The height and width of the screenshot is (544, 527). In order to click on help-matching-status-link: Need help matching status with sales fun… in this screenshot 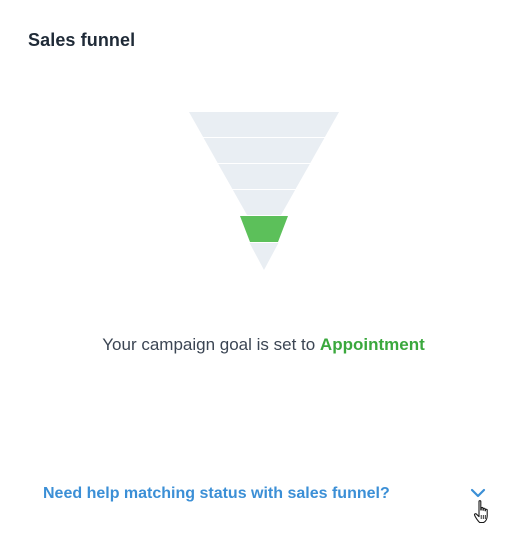, I will do `click(216, 494)`.